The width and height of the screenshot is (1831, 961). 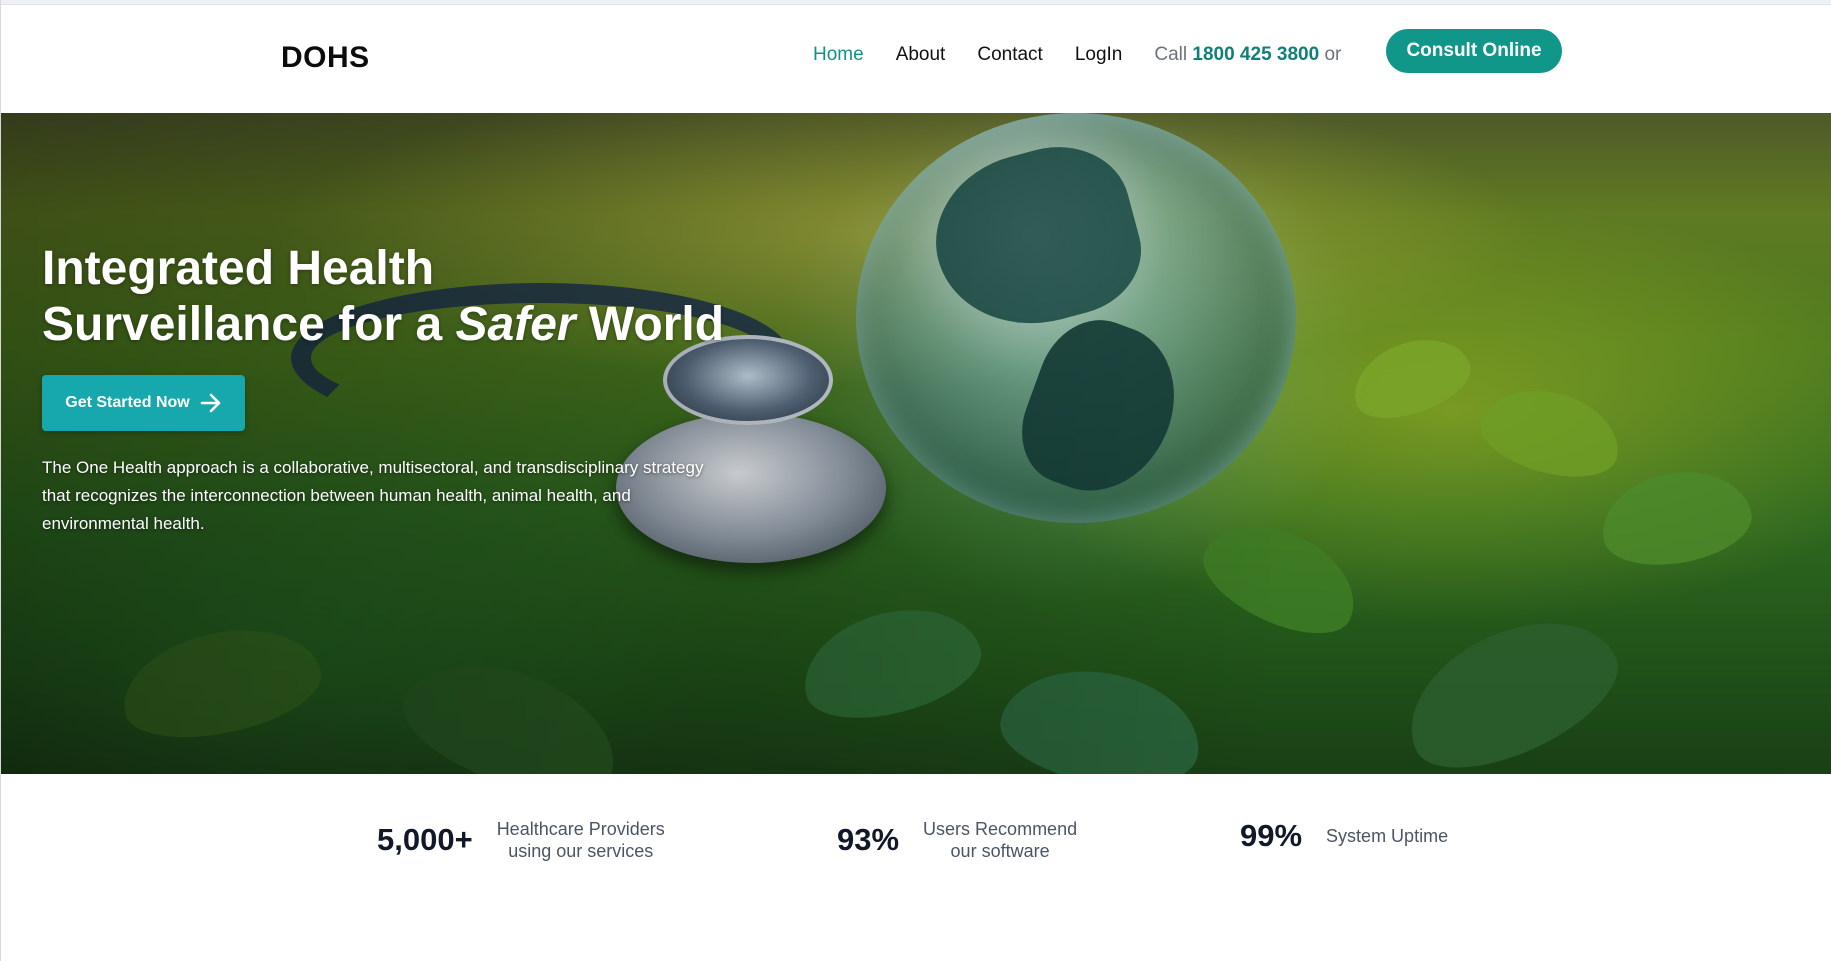 I want to click on consult-online-button: Consult Online, so click(x=1474, y=51).